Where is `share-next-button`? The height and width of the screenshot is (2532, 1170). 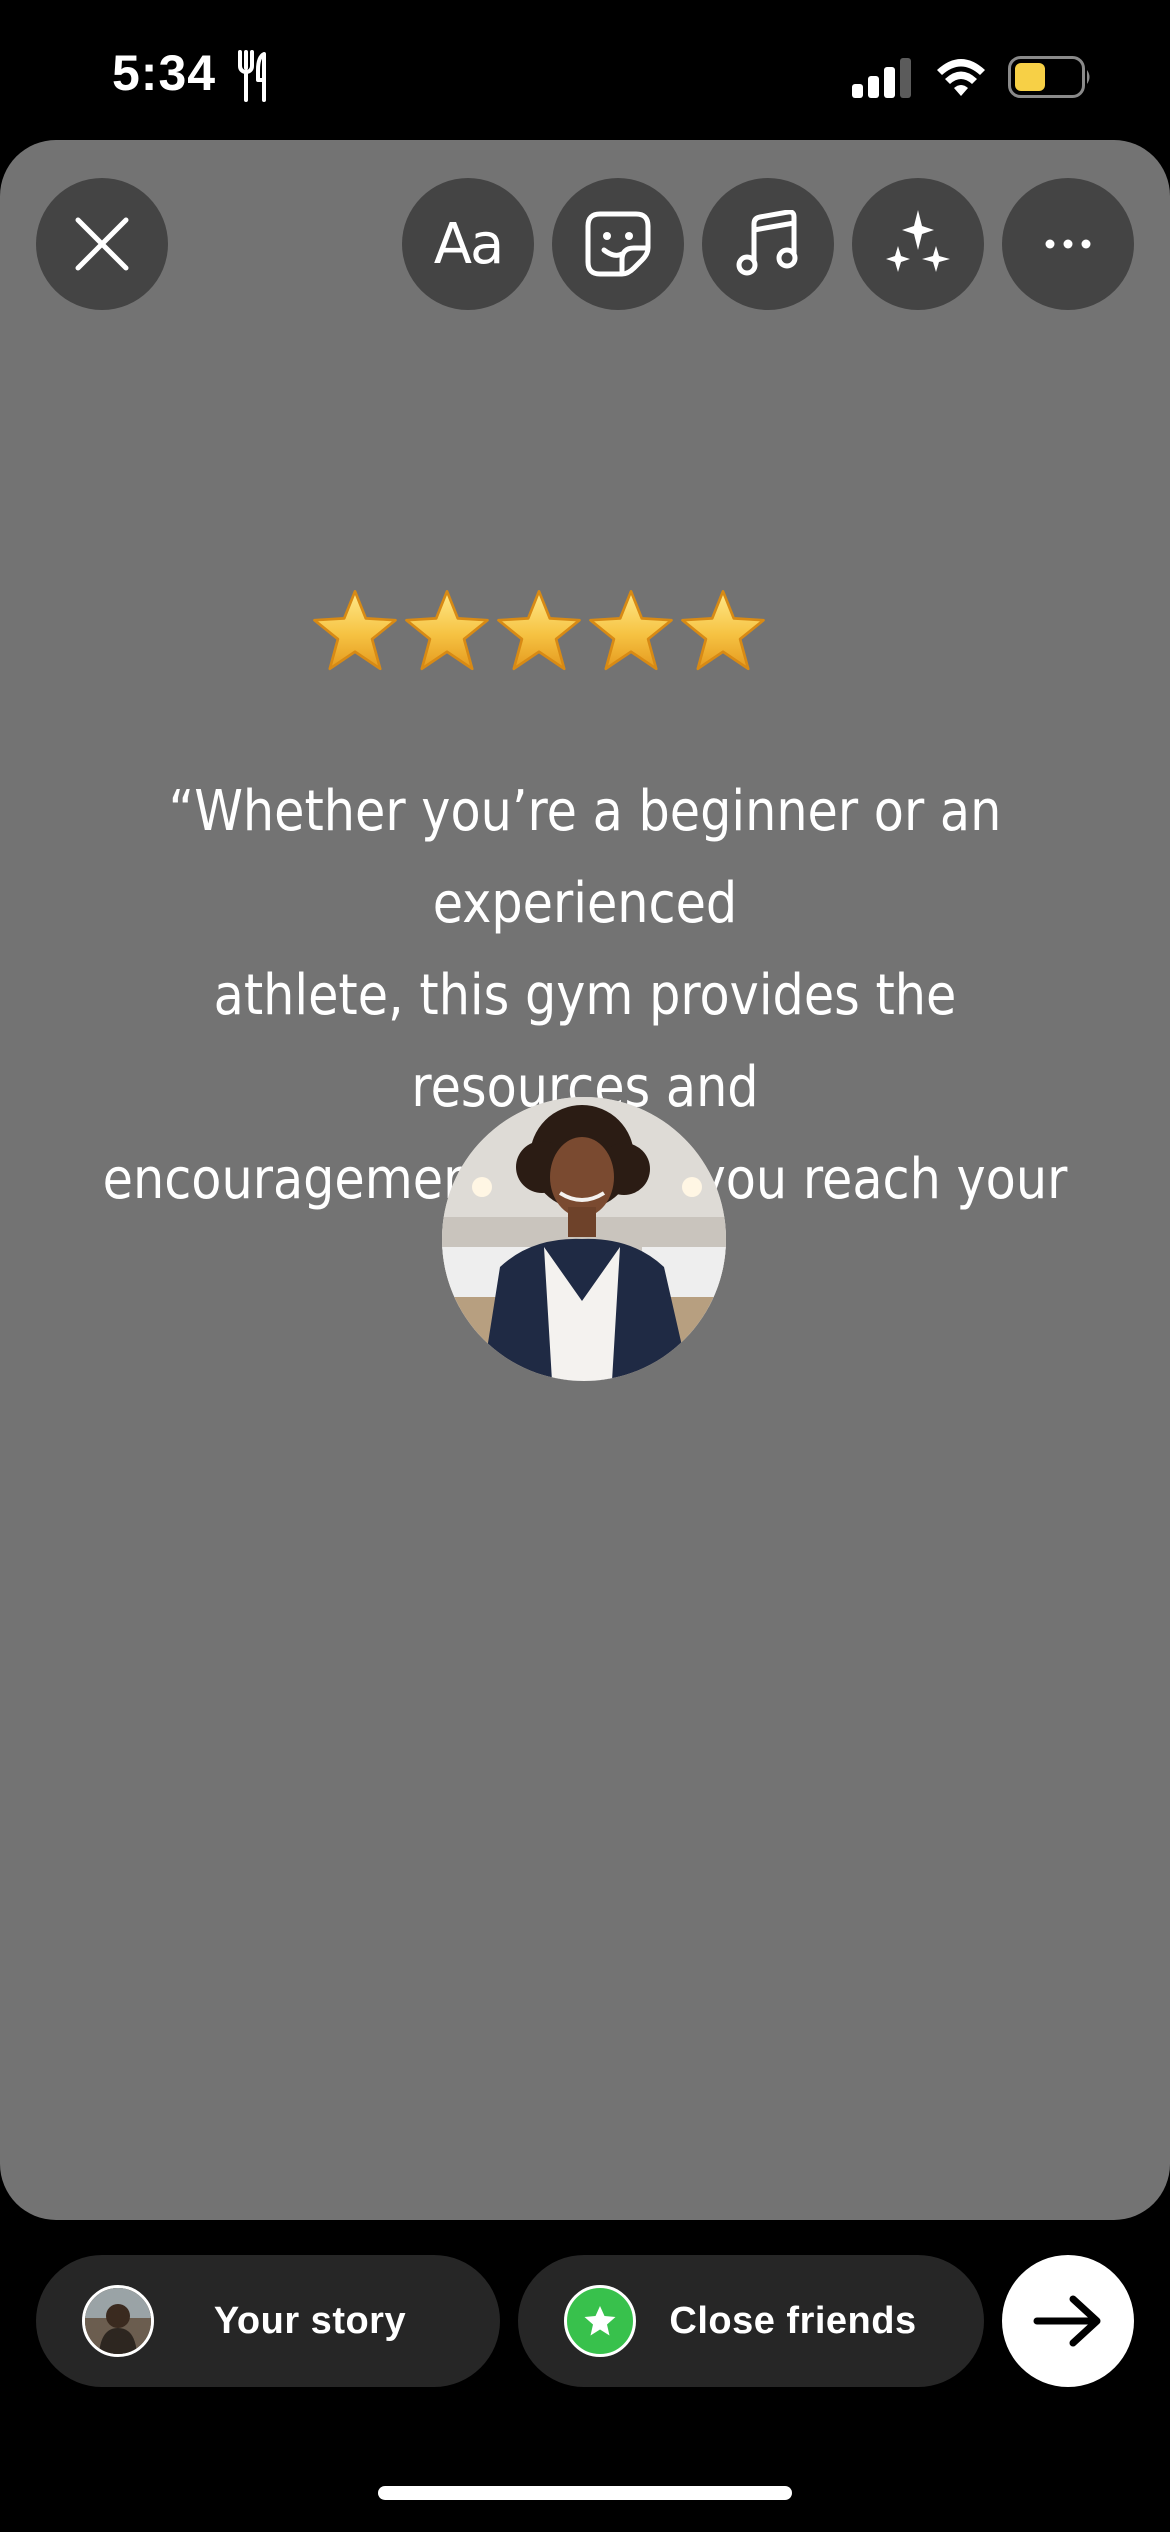
share-next-button is located at coordinates (1068, 2321).